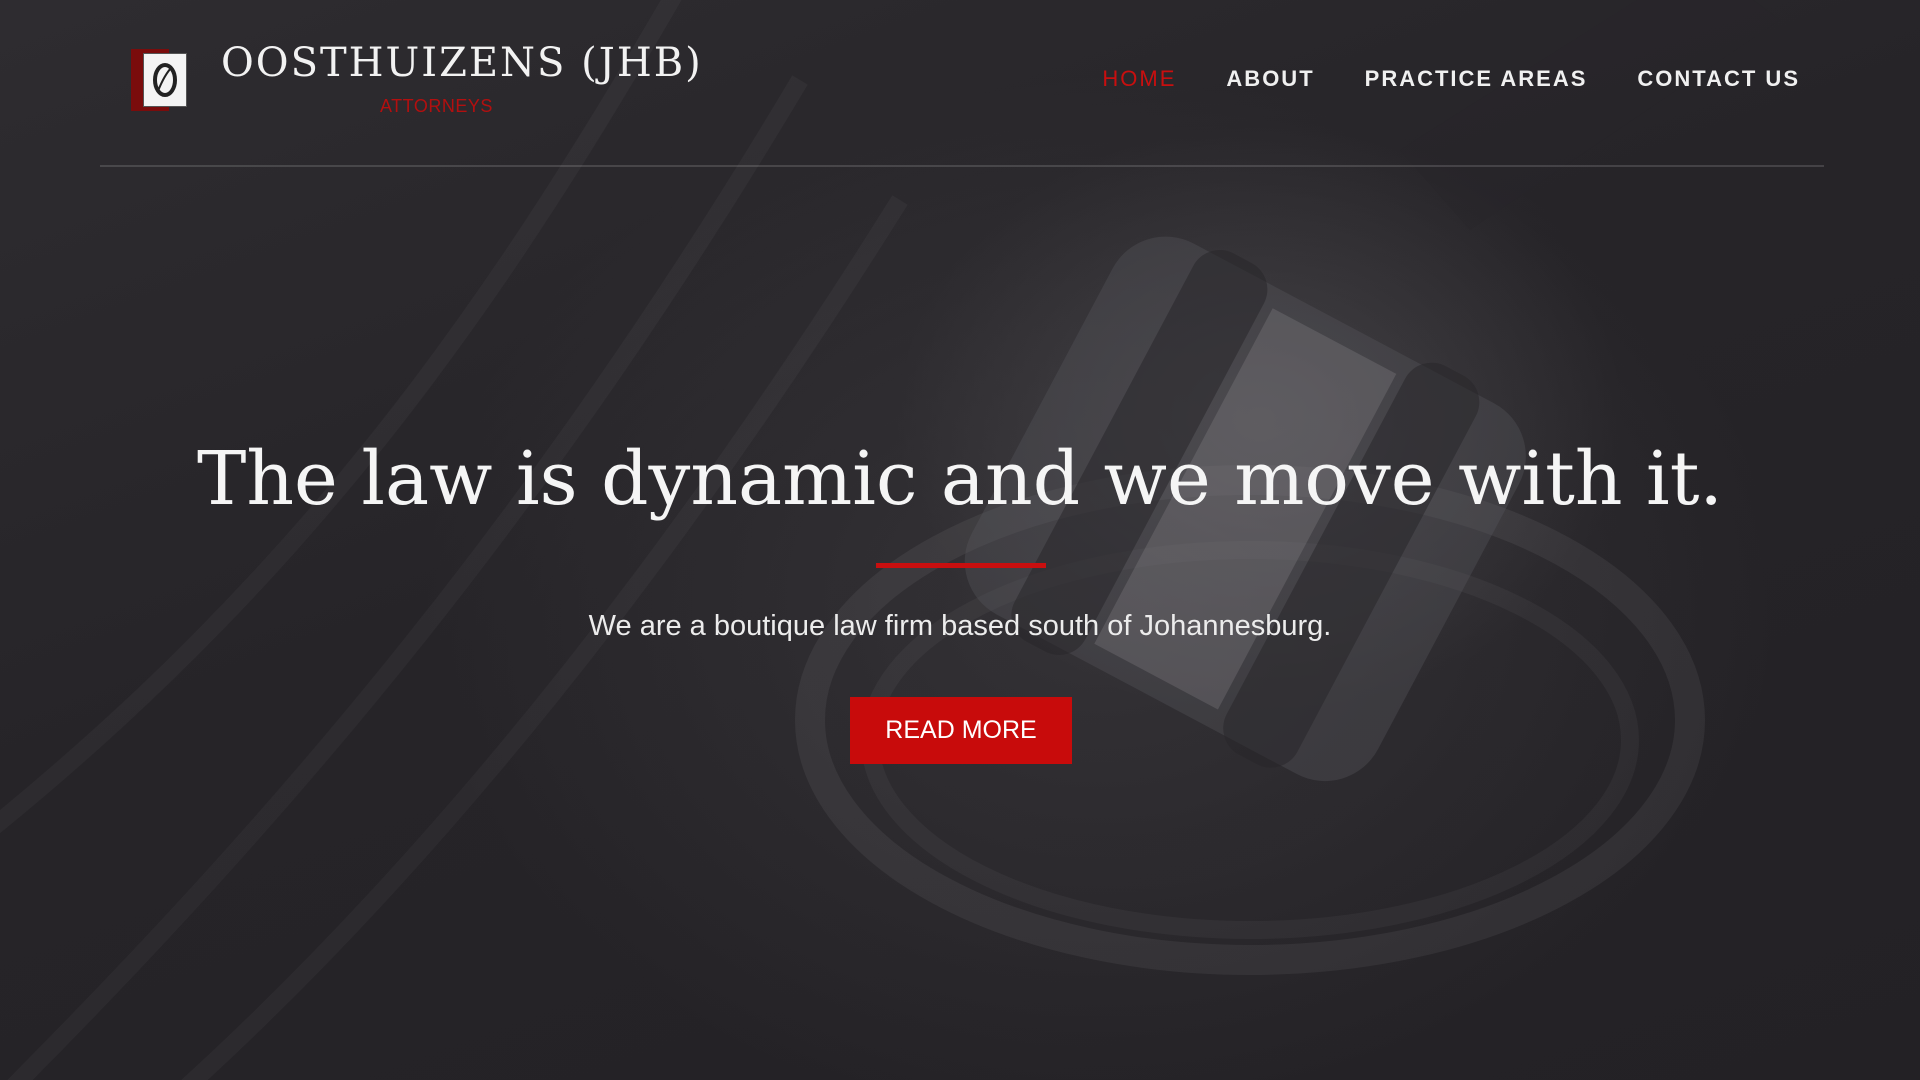 The image size is (1920, 1080). What do you see at coordinates (961, 730) in the screenshot?
I see `read-more-button: READ MORE` at bounding box center [961, 730].